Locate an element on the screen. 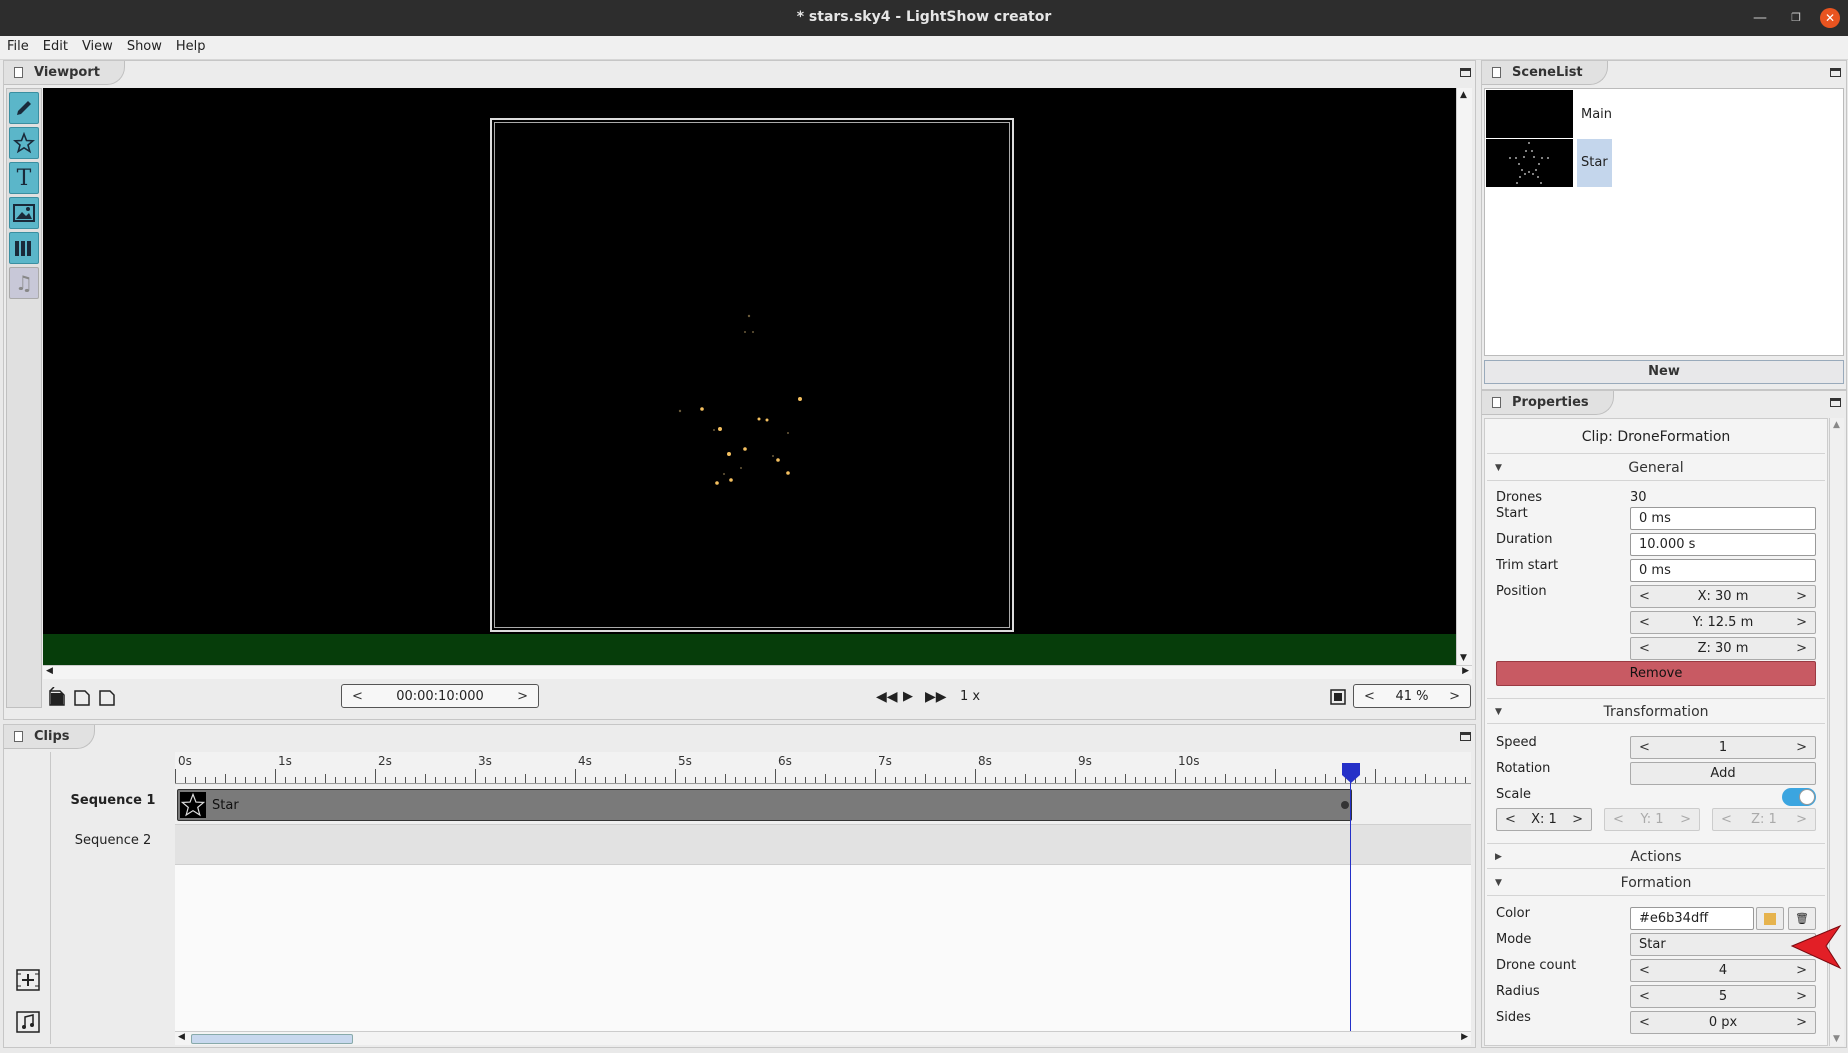  scale-x-stepper: < X: 1 > is located at coordinates (1544, 819).